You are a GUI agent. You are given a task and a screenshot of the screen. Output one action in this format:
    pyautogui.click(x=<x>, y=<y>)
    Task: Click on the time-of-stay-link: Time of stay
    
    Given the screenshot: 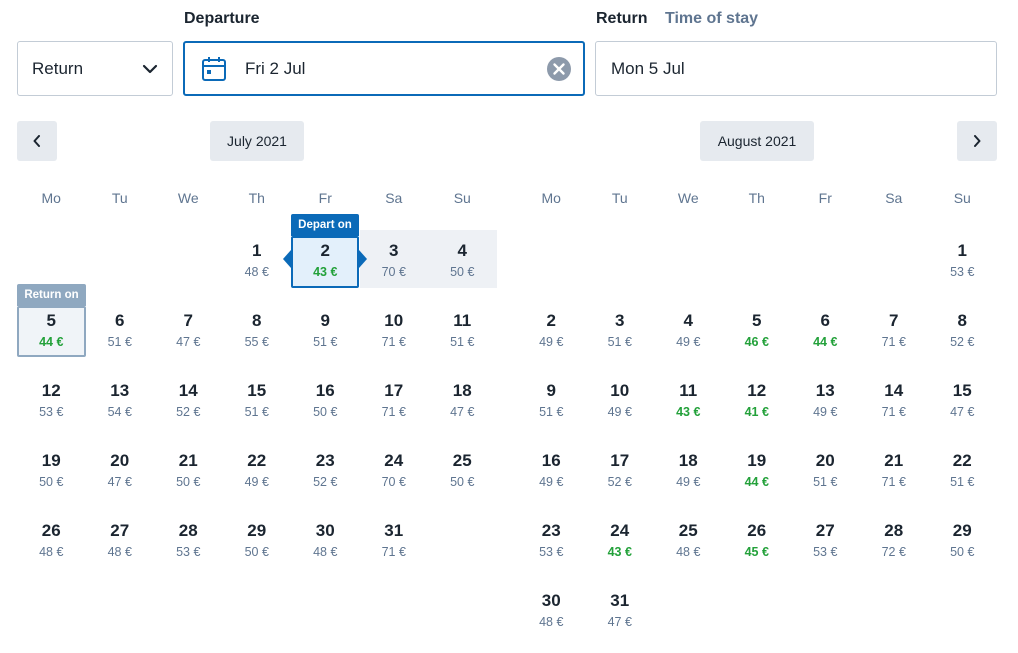 What is the action you would take?
    pyautogui.click(x=711, y=19)
    